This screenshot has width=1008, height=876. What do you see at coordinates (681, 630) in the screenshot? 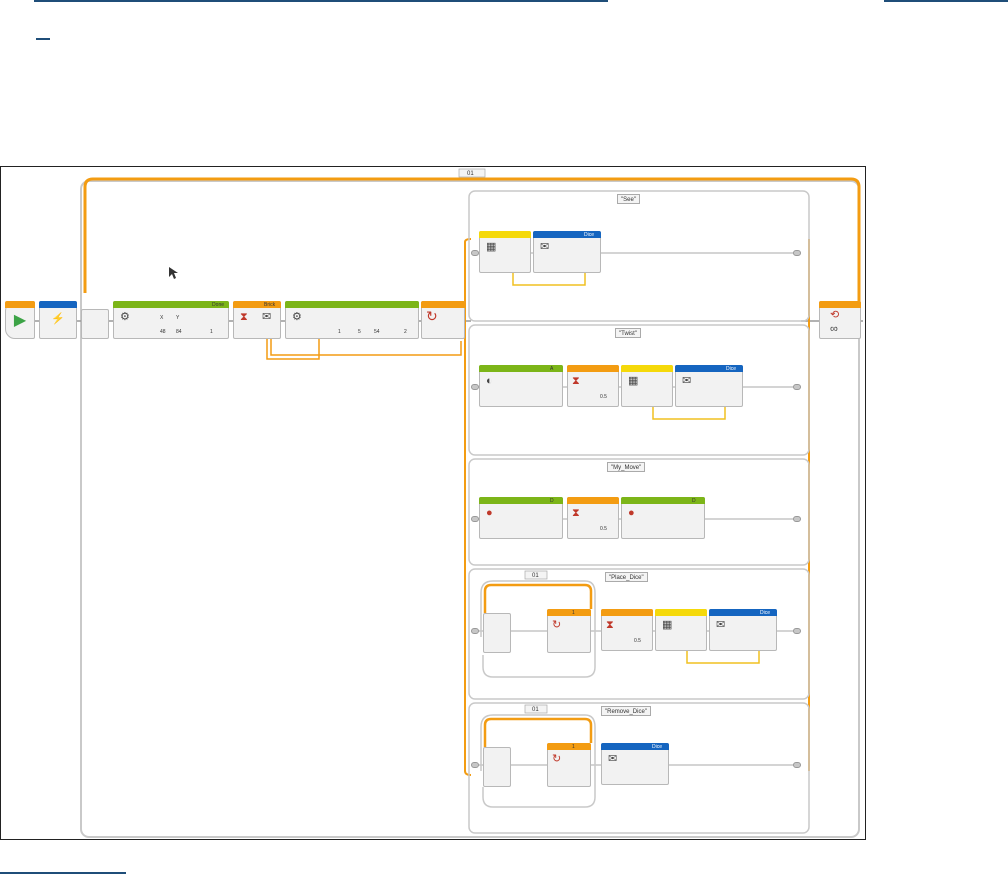
I see `brick-status-block-3: ▦` at bounding box center [681, 630].